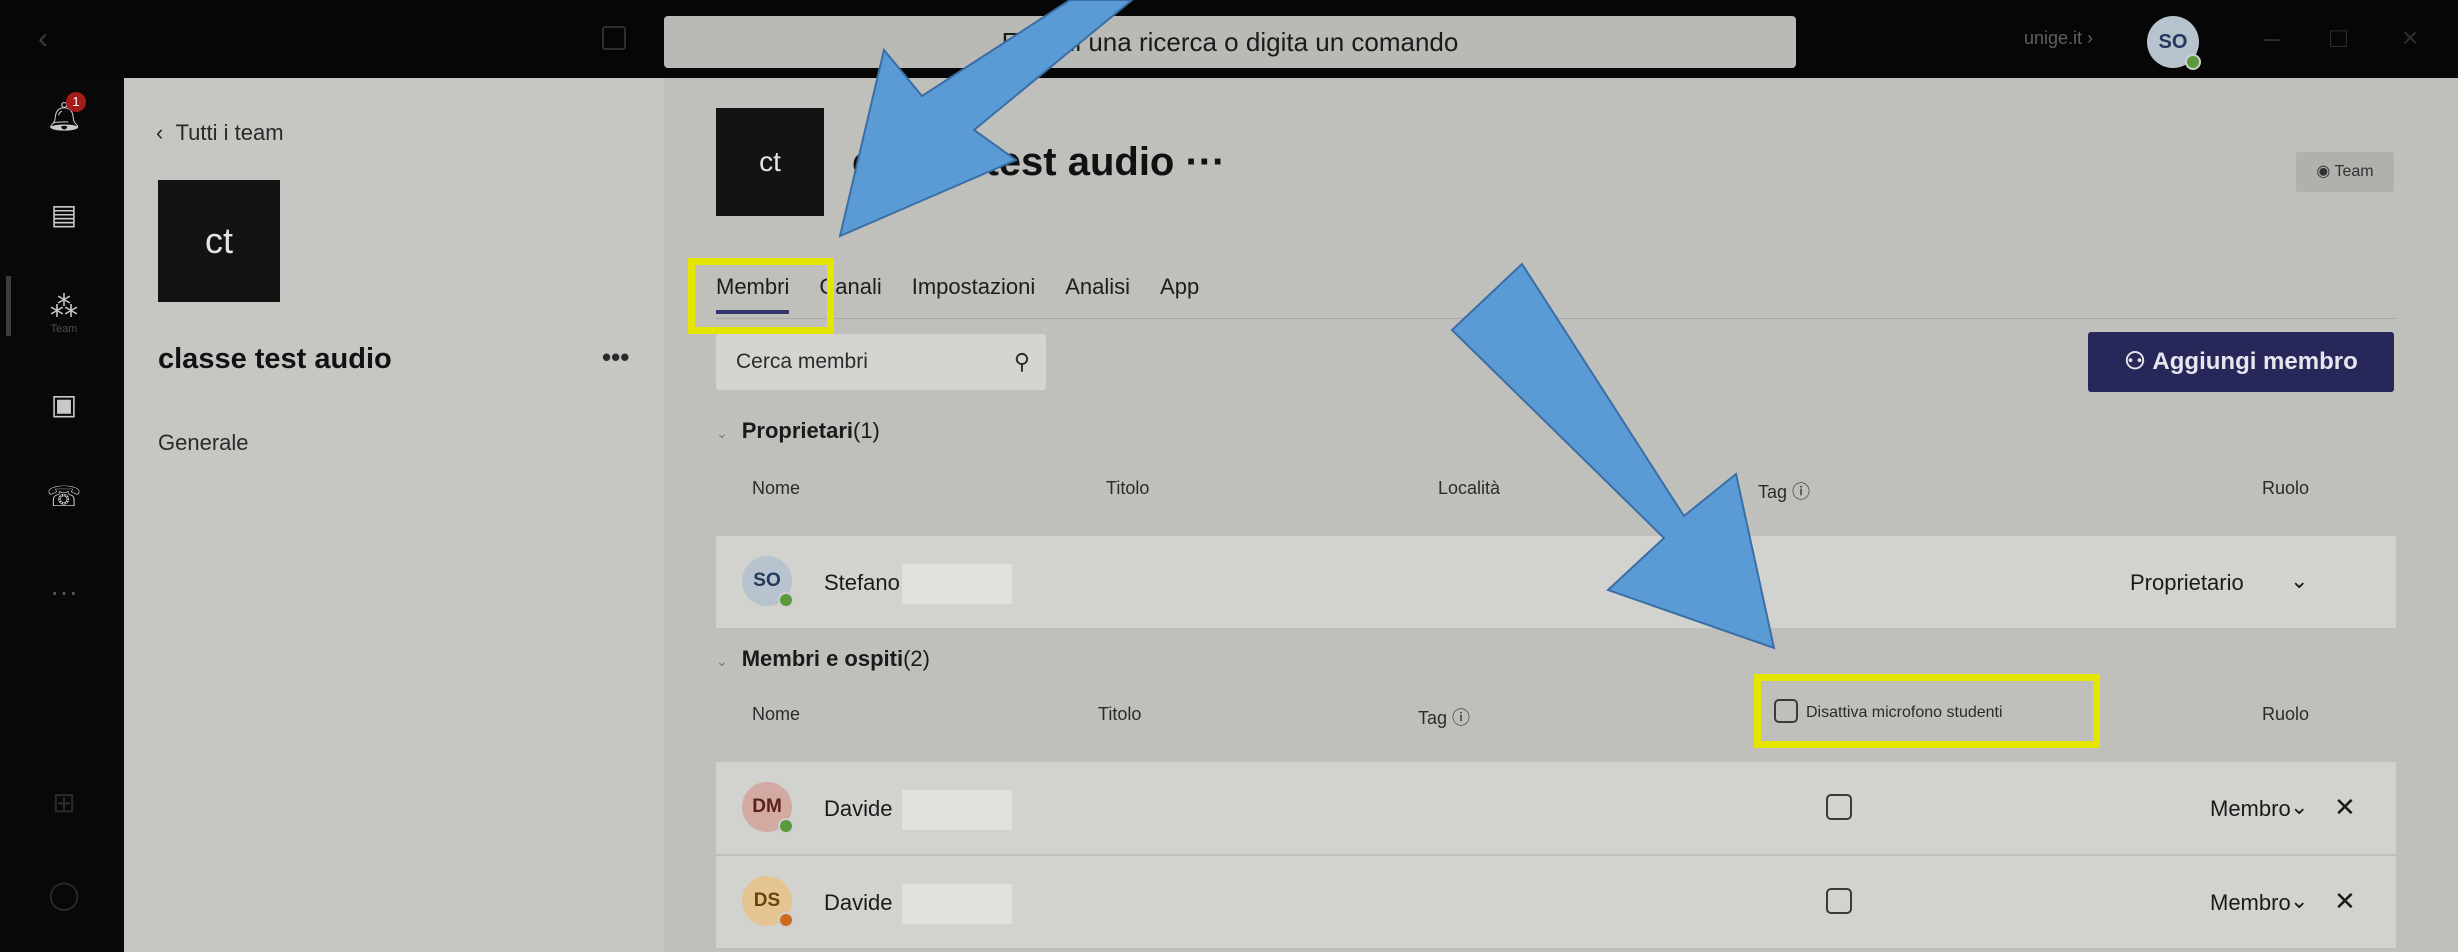 The image size is (2458, 952). What do you see at coordinates (2410, 38) in the screenshot?
I see `close-window-icon: ×` at bounding box center [2410, 38].